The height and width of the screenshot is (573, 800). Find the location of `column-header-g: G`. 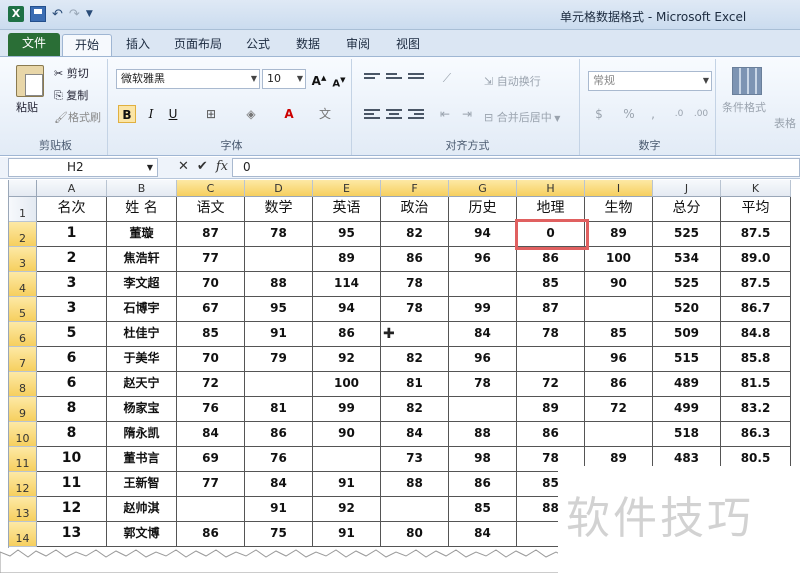

column-header-g: G is located at coordinates (483, 188).